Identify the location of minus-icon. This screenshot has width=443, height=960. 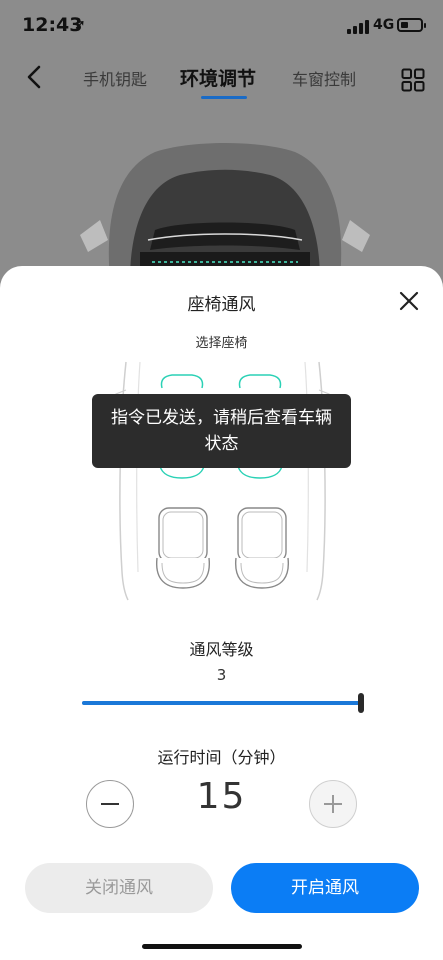
(110, 804).